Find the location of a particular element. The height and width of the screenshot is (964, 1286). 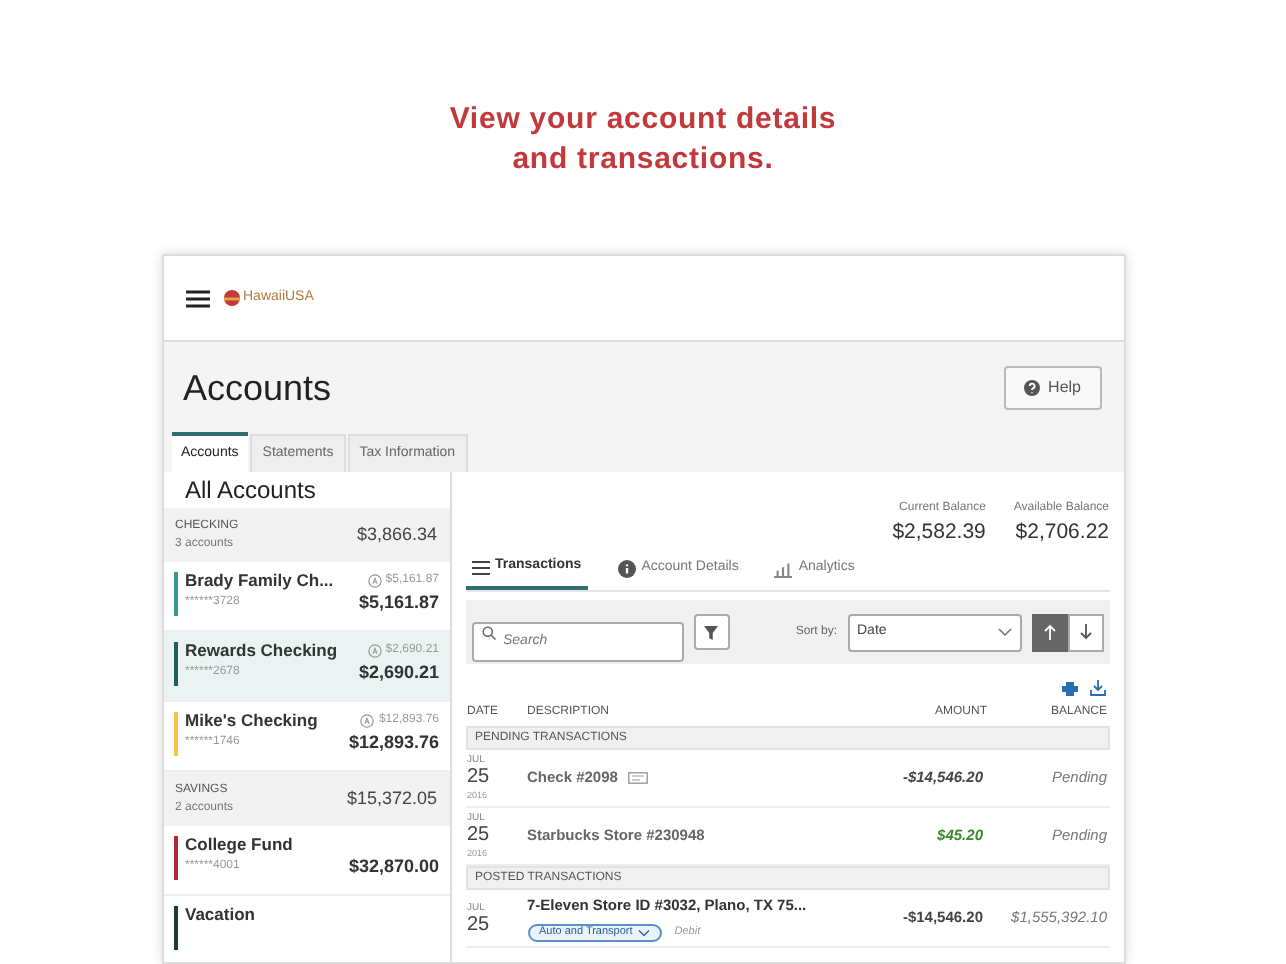

account-balance: $5,161.87 is located at coordinates (398, 603).